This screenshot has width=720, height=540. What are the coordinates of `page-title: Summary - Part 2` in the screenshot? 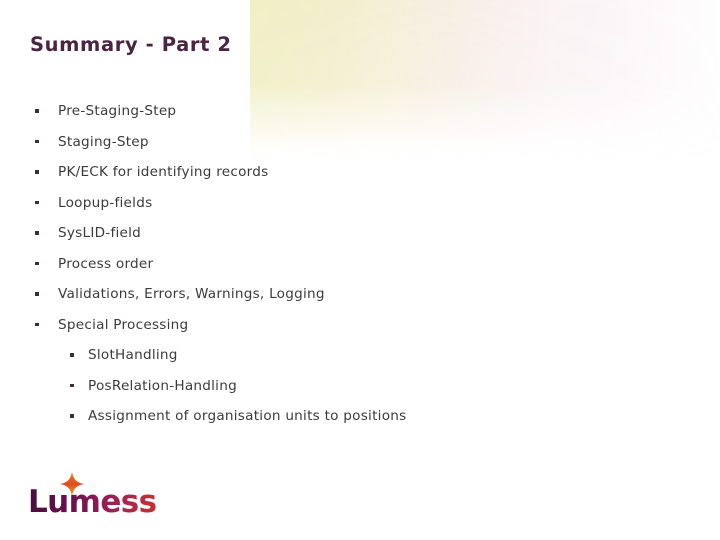 It's located at (131, 44).